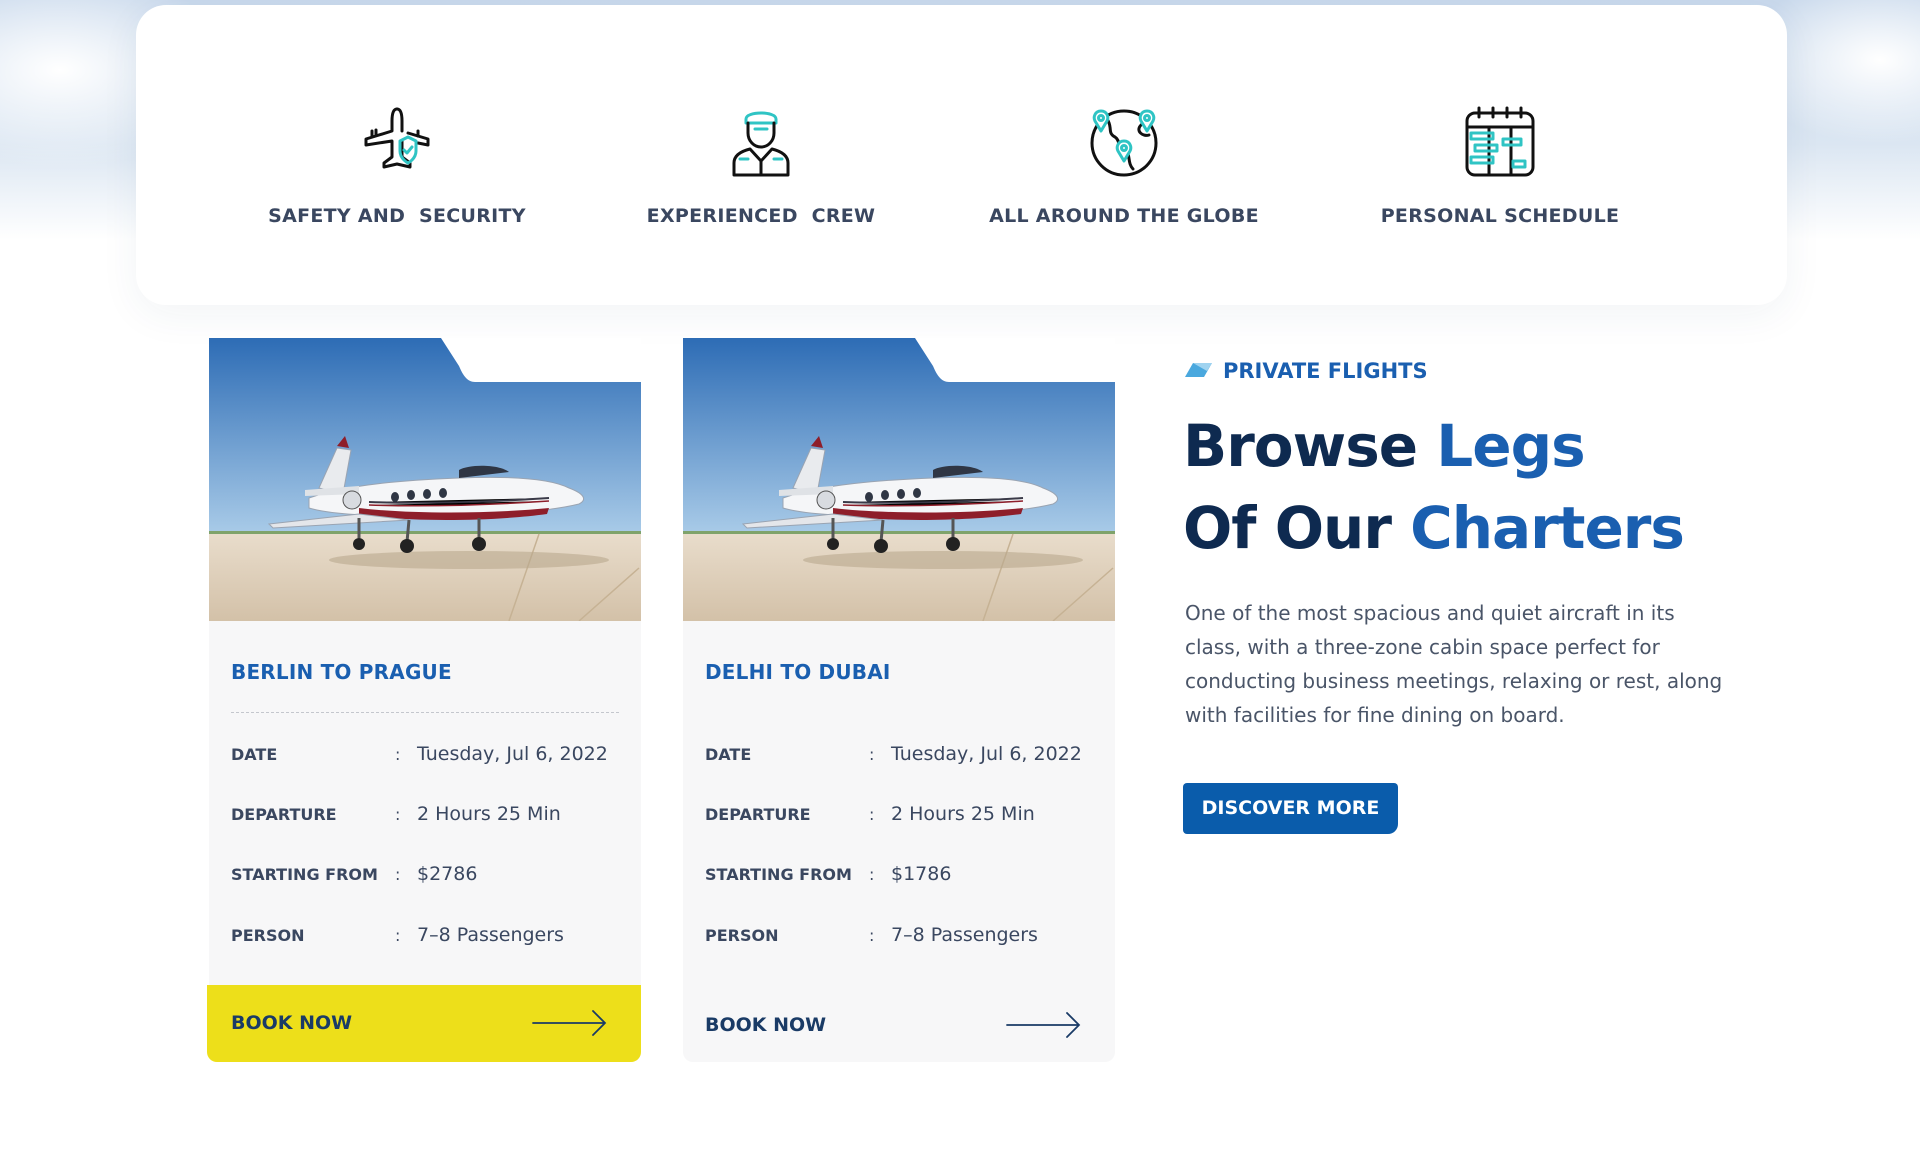  I want to click on detail-value: $1786, so click(921, 874).